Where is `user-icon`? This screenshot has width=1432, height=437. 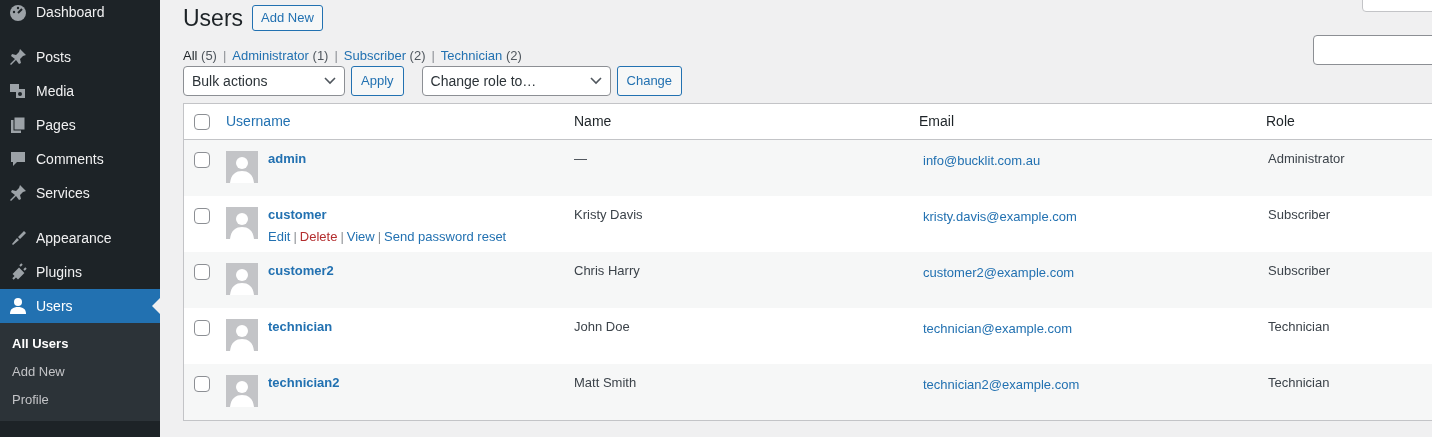
user-icon is located at coordinates (18, 306).